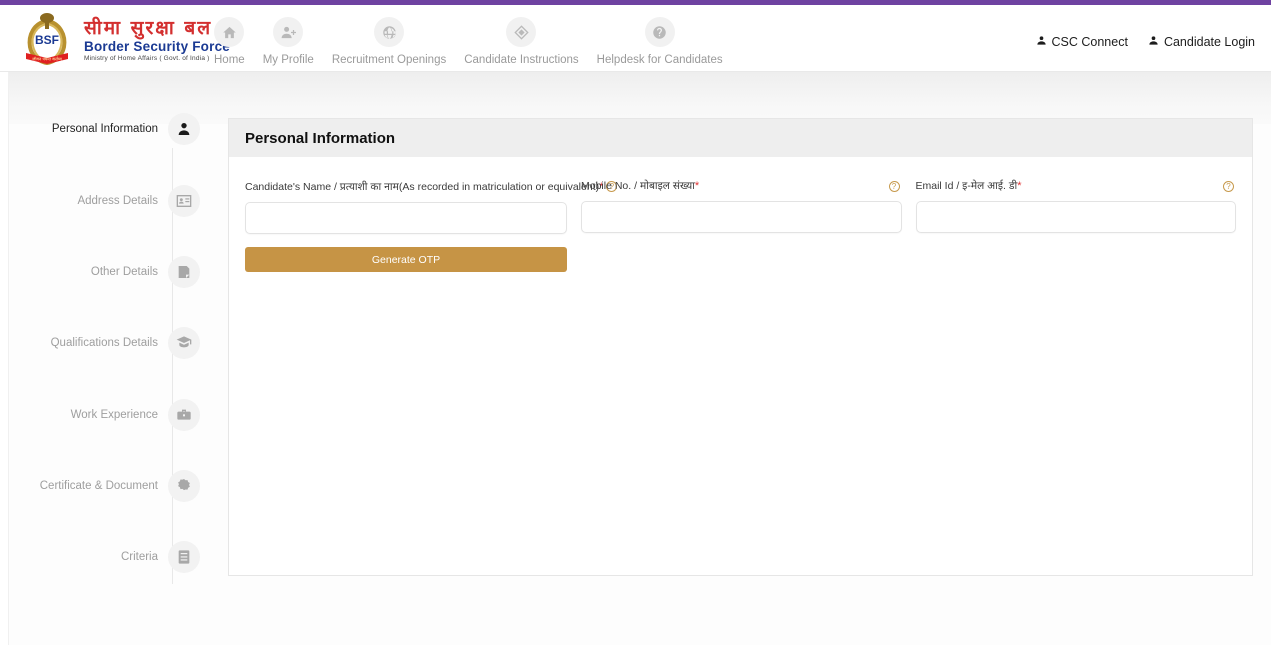 This screenshot has width=1271, height=645. What do you see at coordinates (184, 557) in the screenshot?
I see `book-icon` at bounding box center [184, 557].